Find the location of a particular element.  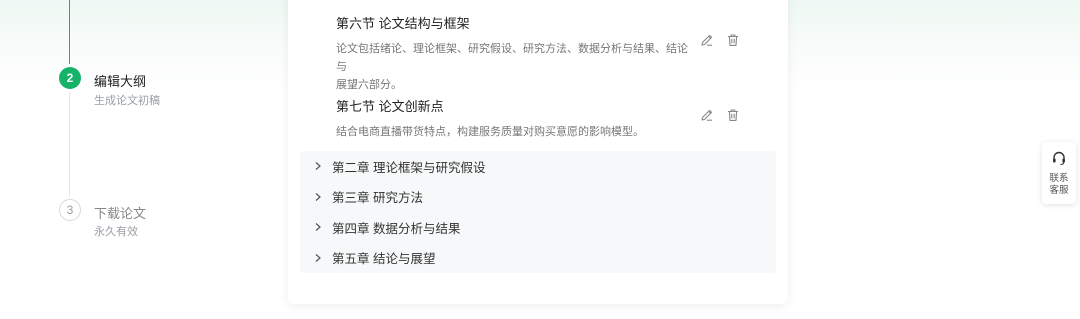

chapter-item: 第三章 研究方法 is located at coordinates (538, 197).